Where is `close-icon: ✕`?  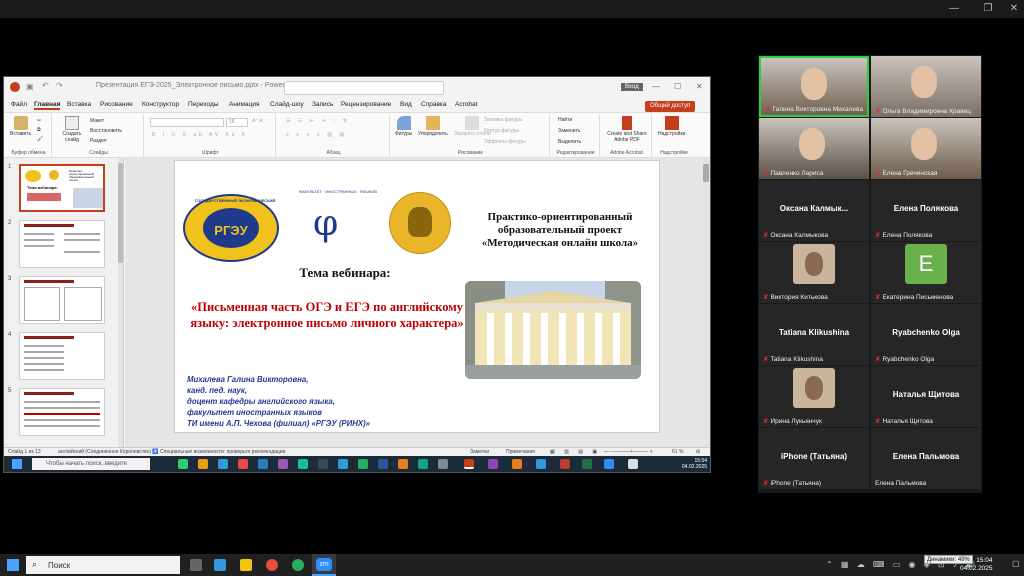
close-icon: ✕ is located at coordinates (699, 86).